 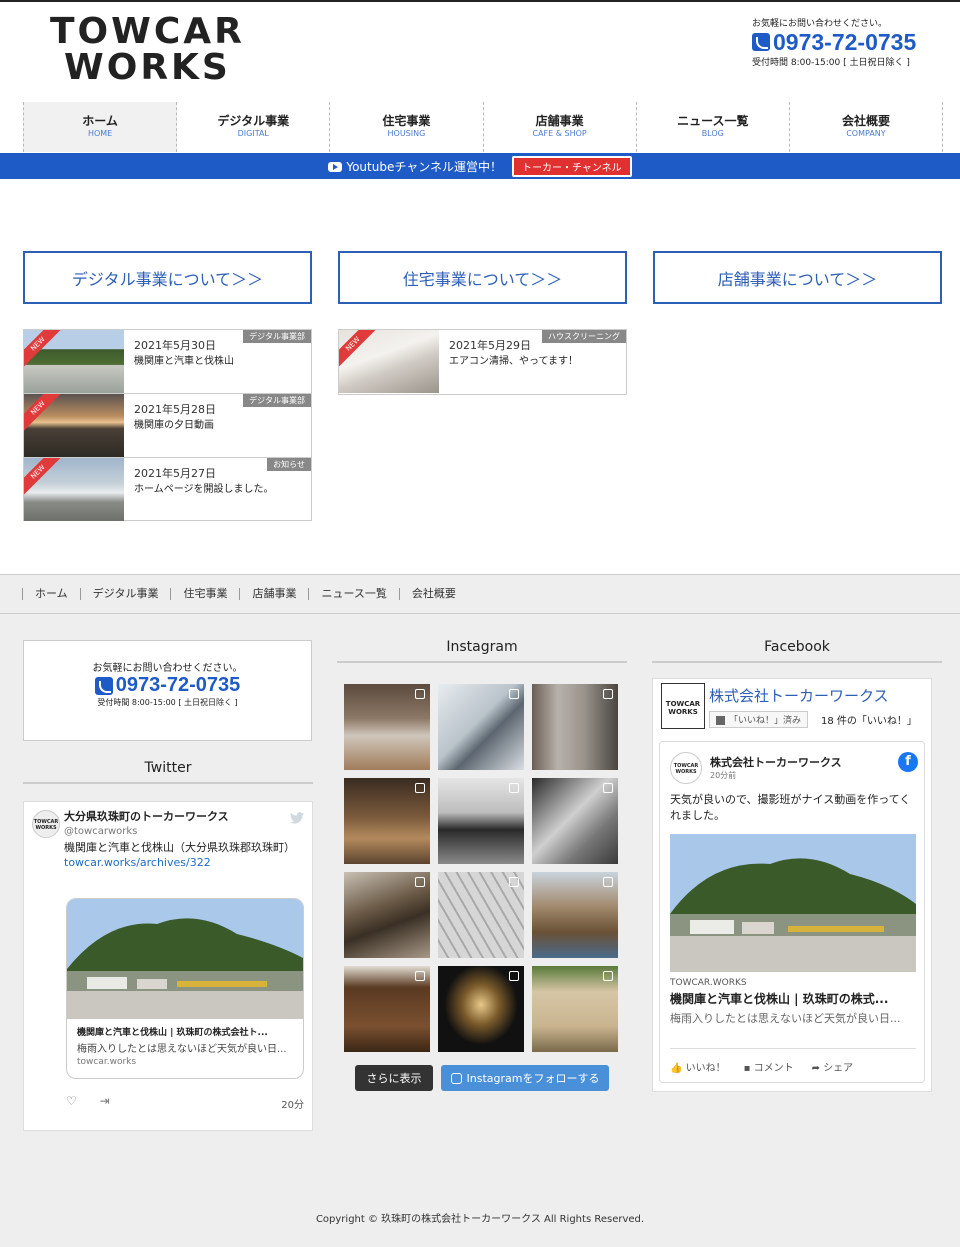 I want to click on instagram-follow-button: Instagramをフォローする, so click(x=525, y=1078).